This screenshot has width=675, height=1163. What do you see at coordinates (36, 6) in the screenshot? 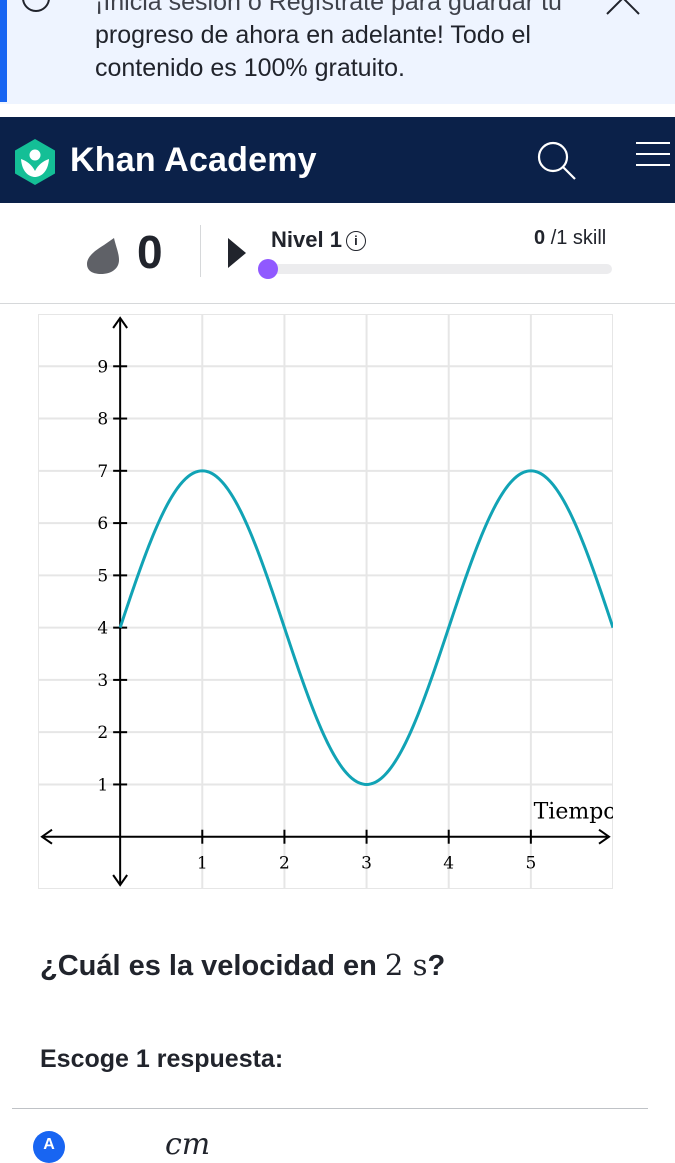
I see `info-icon` at bounding box center [36, 6].